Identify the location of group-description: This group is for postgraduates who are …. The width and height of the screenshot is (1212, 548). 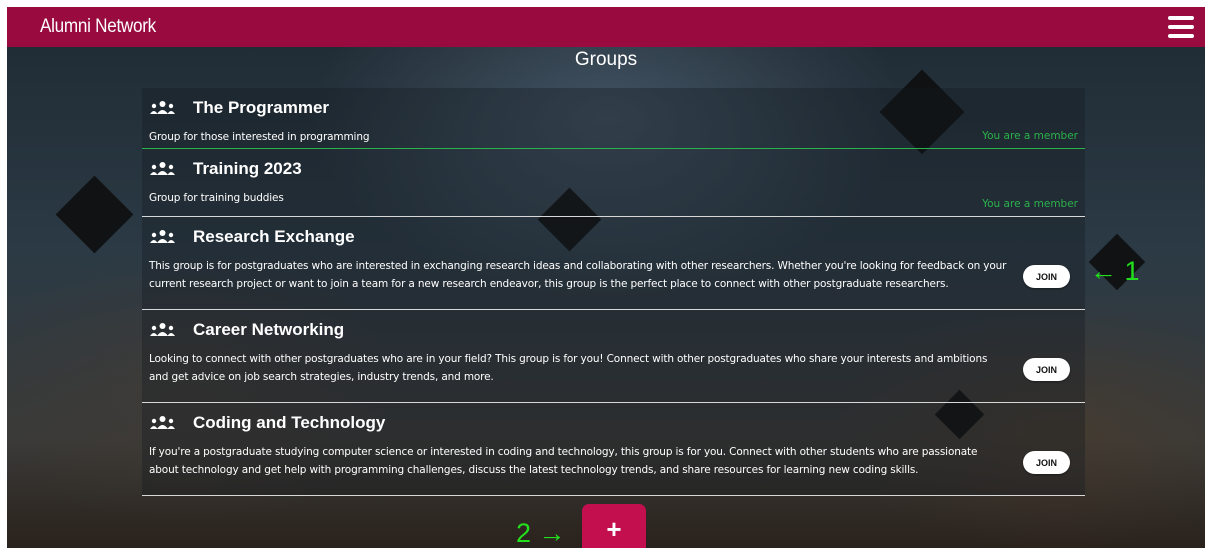
(578, 275).